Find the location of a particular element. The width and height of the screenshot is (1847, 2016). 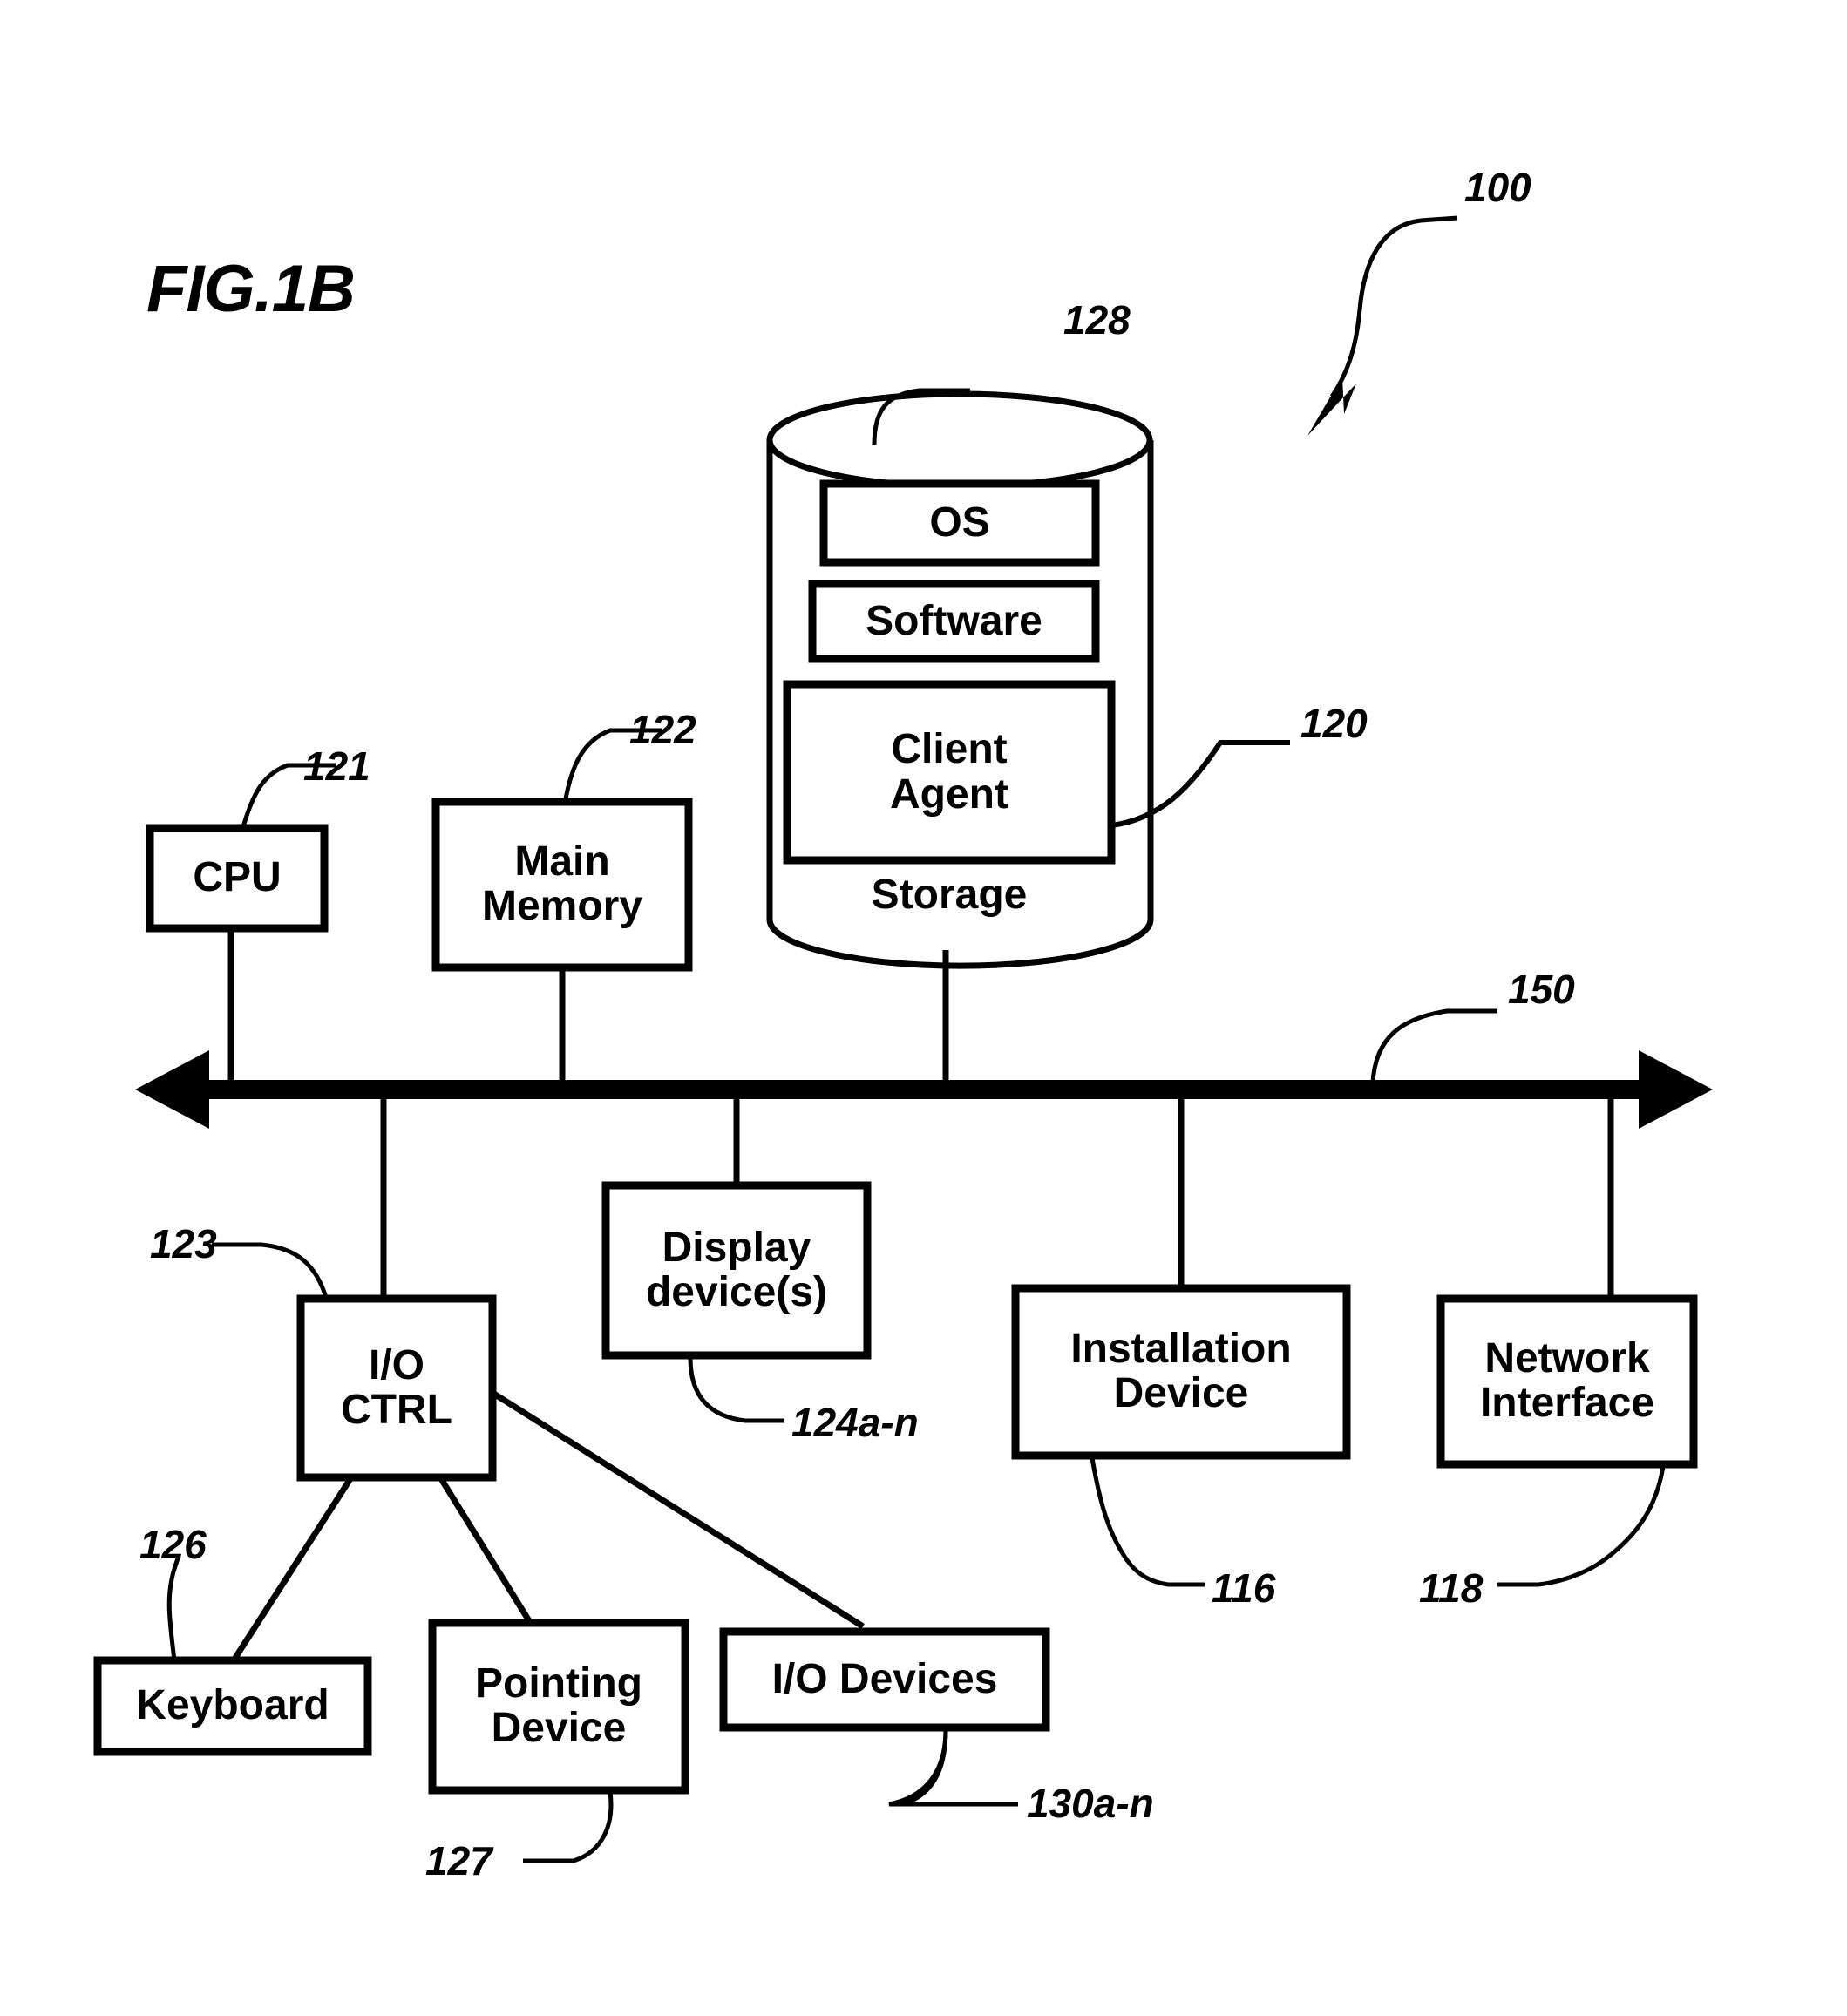

cylinder-bottom-arc is located at coordinates (960, 944).